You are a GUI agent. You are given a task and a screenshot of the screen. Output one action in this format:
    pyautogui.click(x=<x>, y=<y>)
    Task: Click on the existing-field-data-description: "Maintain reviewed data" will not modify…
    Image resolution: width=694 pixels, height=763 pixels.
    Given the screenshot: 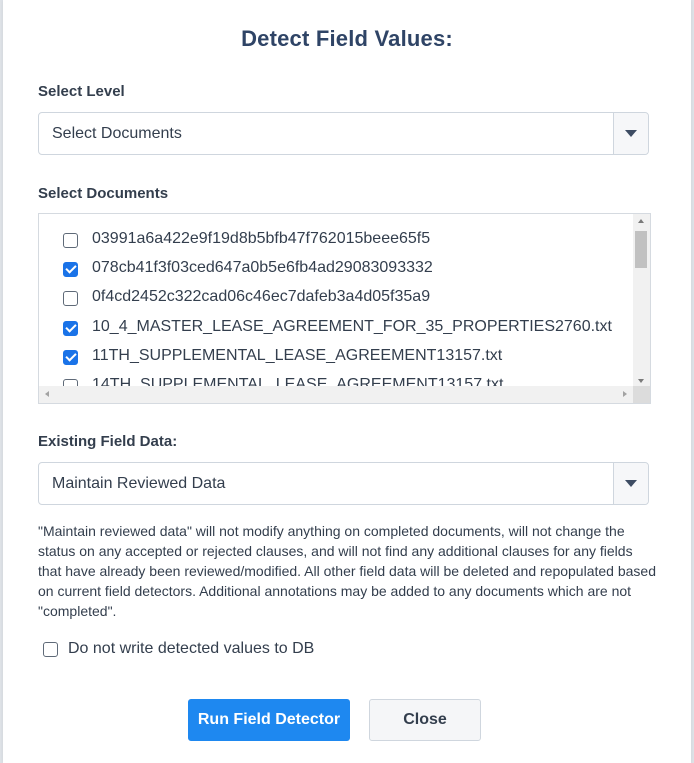 What is the action you would take?
    pyautogui.click(x=347, y=571)
    